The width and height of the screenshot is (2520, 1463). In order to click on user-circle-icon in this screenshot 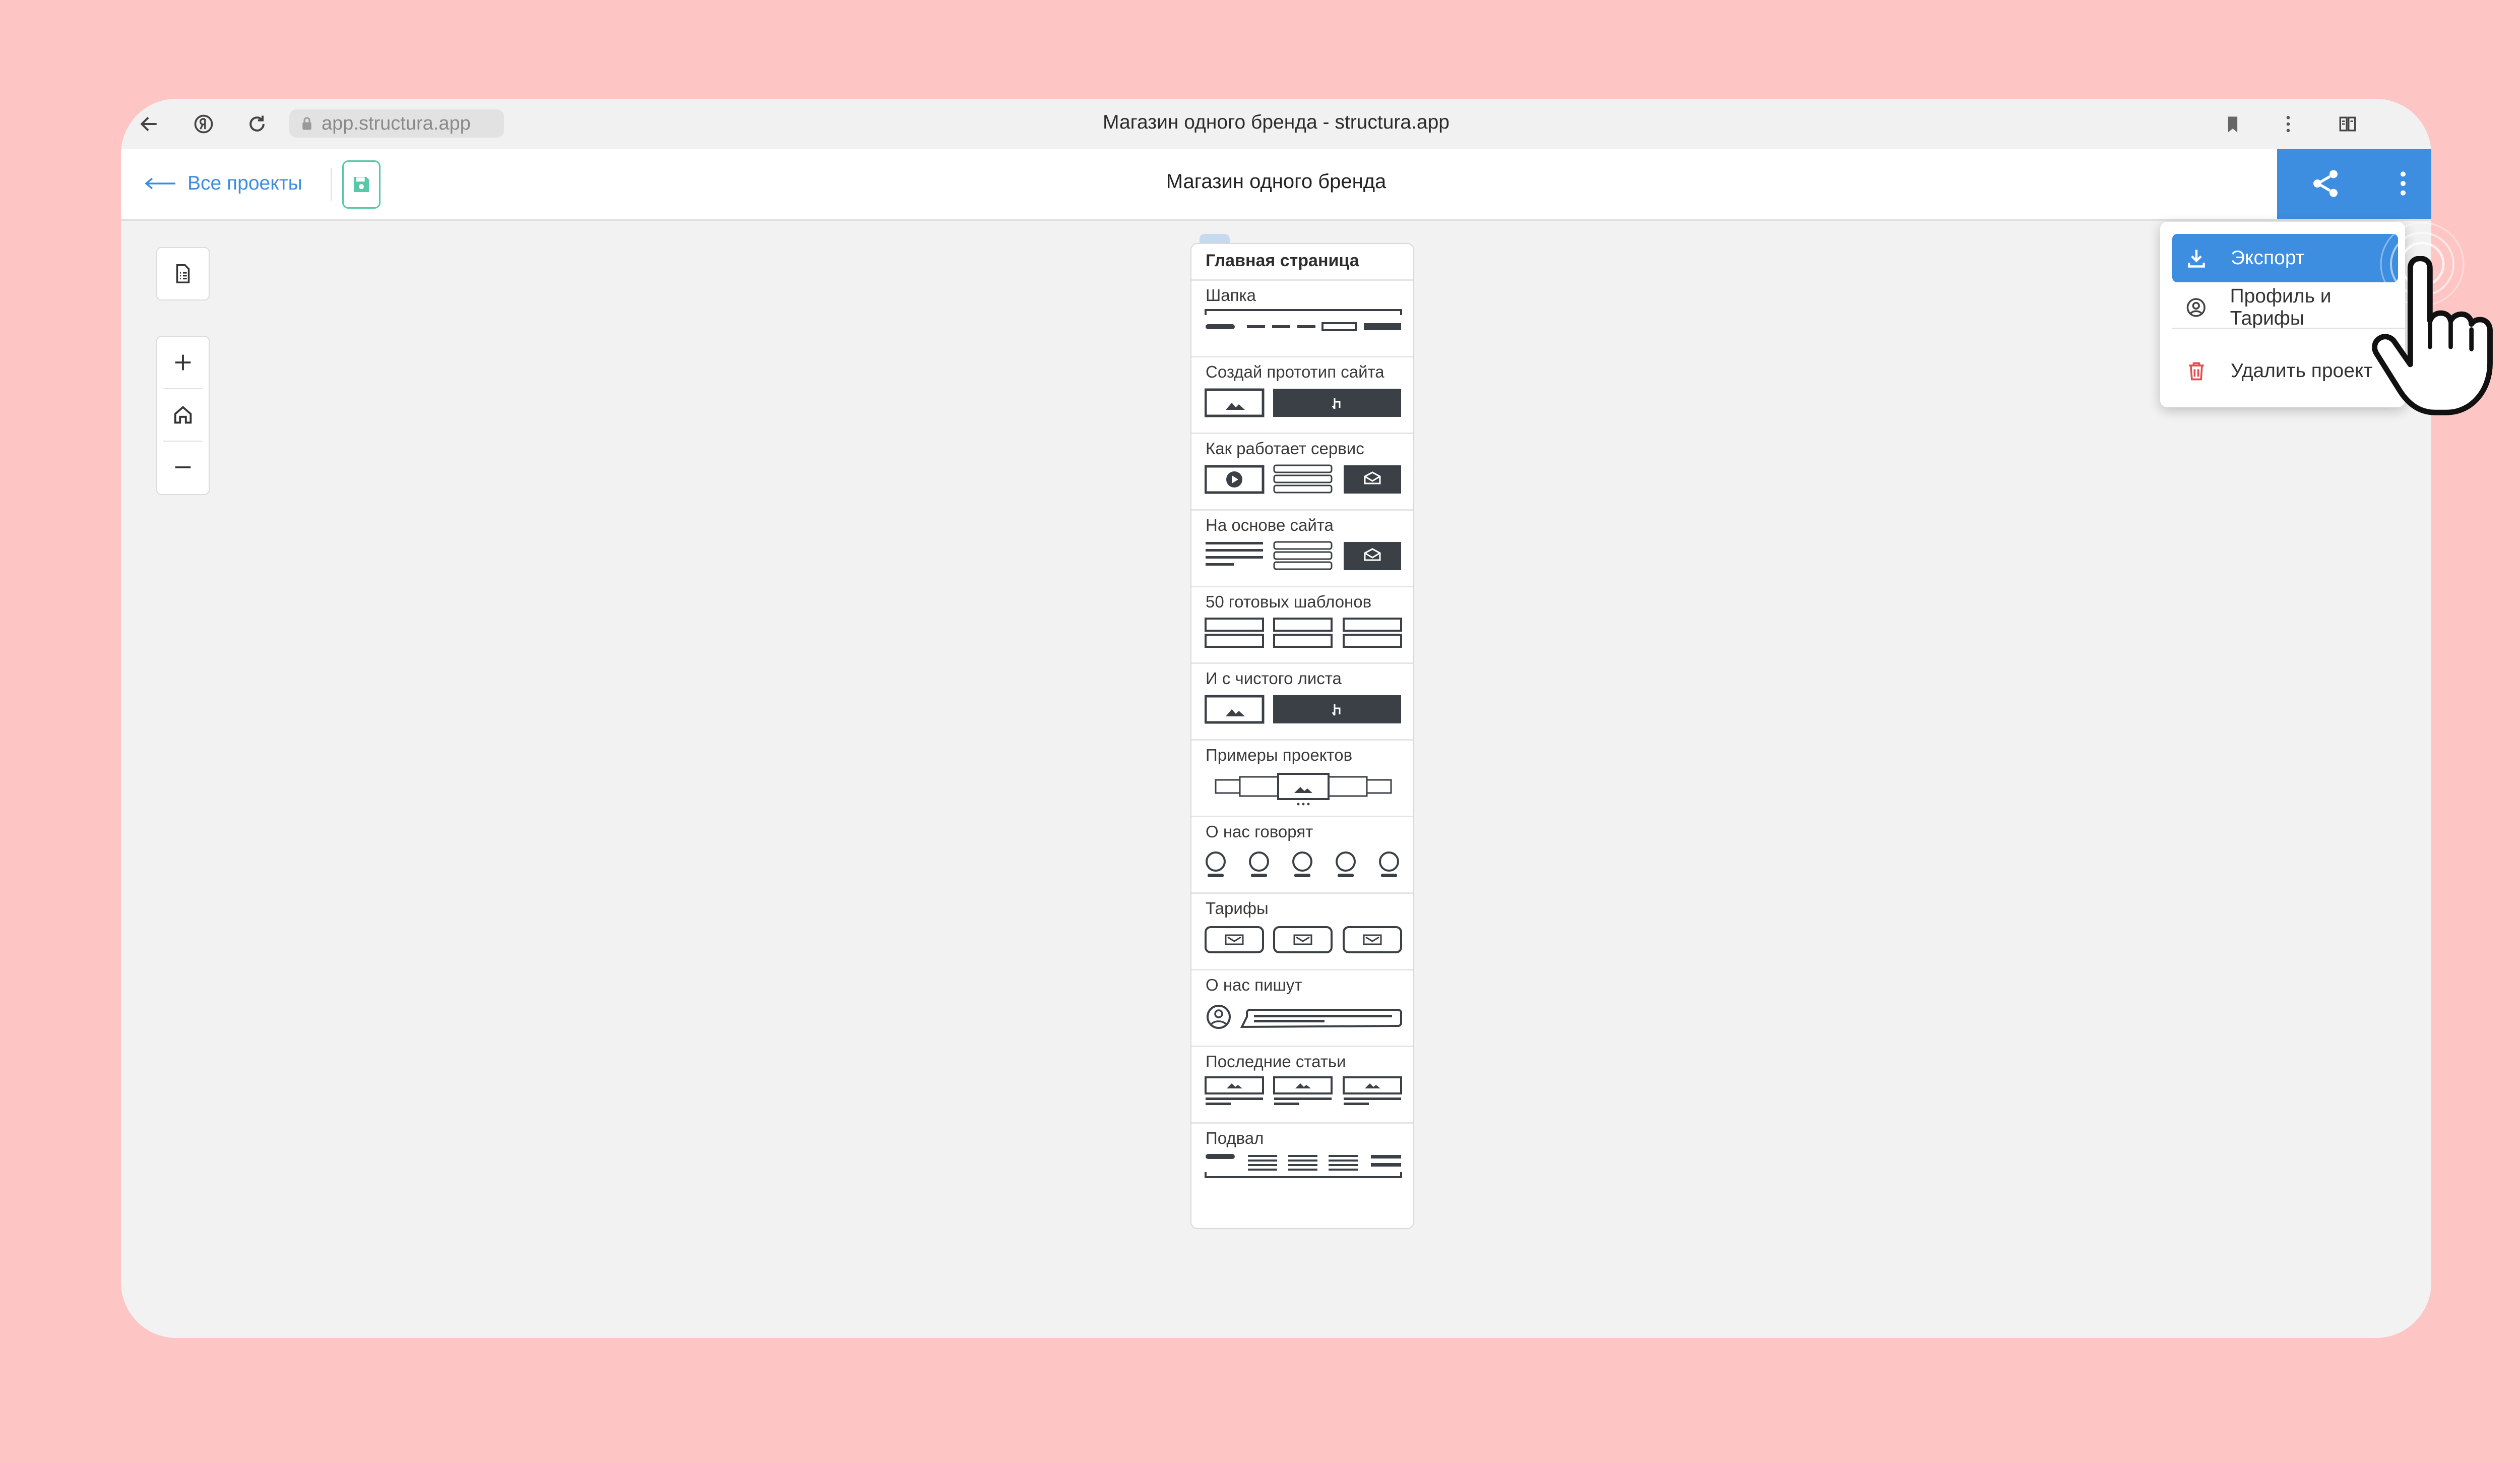, I will do `click(2196, 307)`.